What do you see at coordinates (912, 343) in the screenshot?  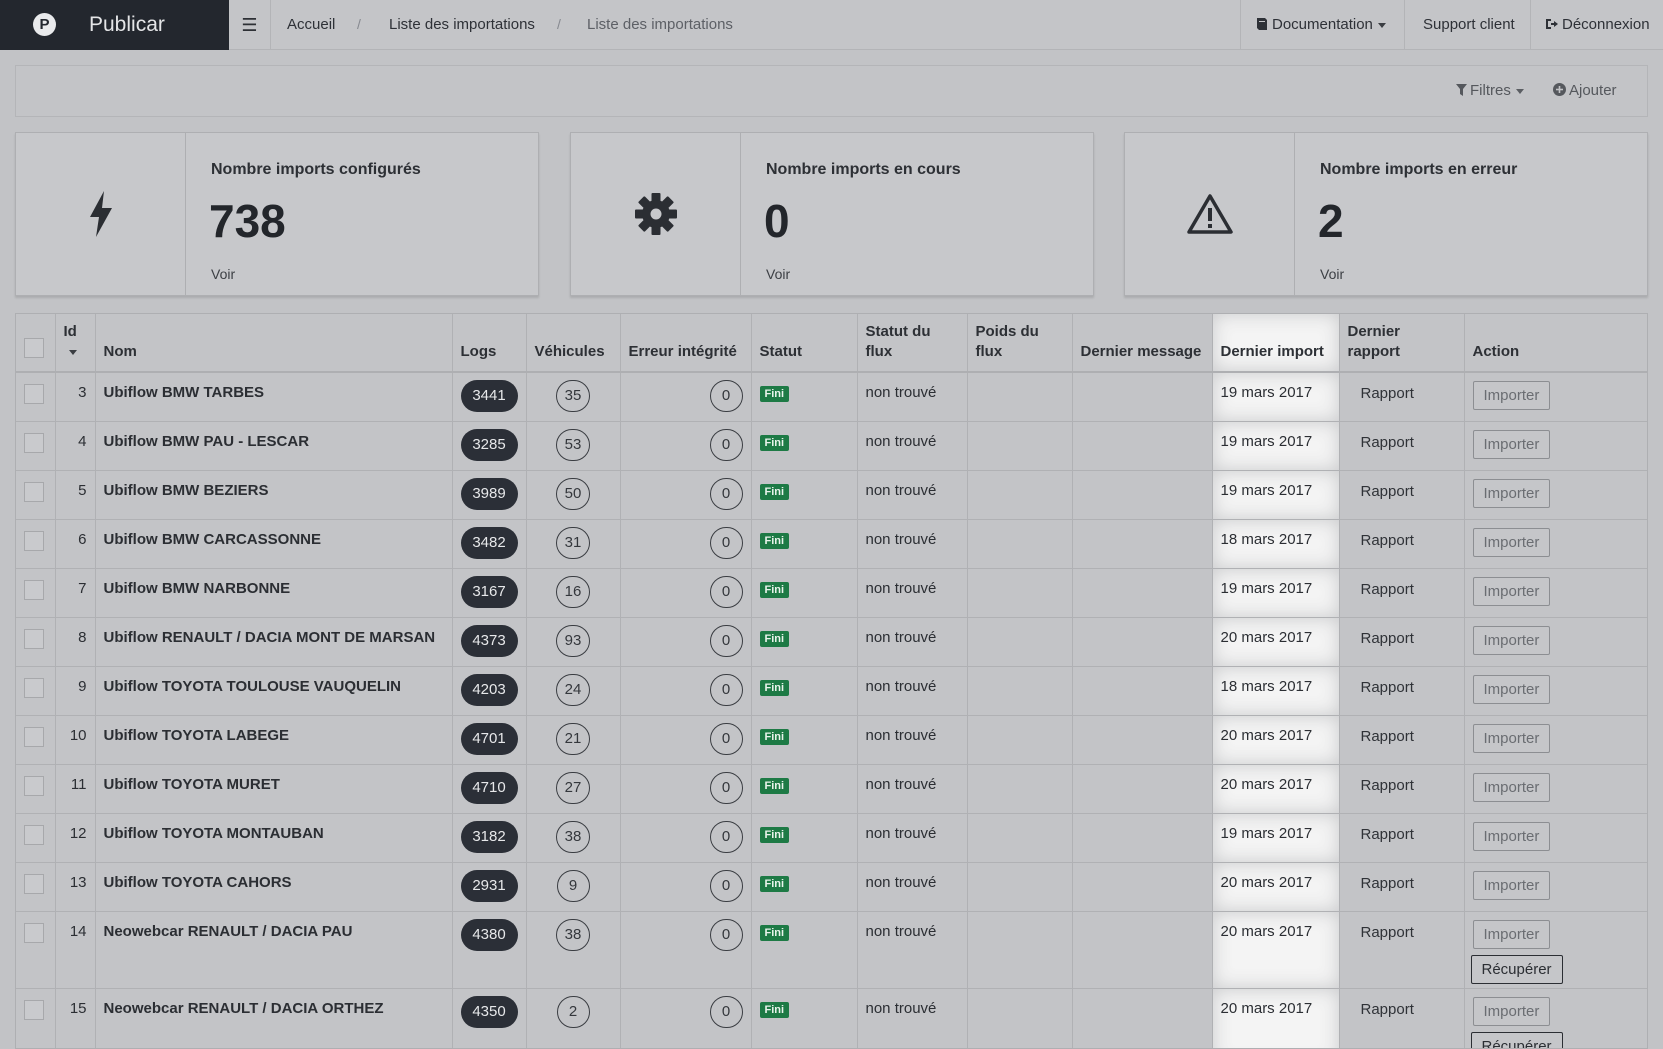 I see `header-statut-flux: Statut du flux` at bounding box center [912, 343].